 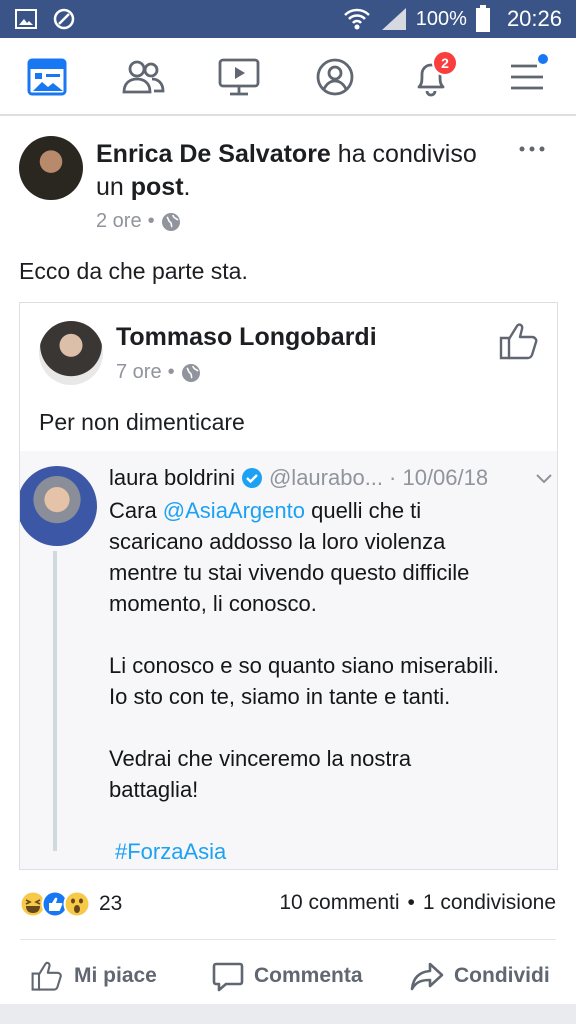 I want to click on post-text: Ecco da che parte sta., so click(x=133, y=271).